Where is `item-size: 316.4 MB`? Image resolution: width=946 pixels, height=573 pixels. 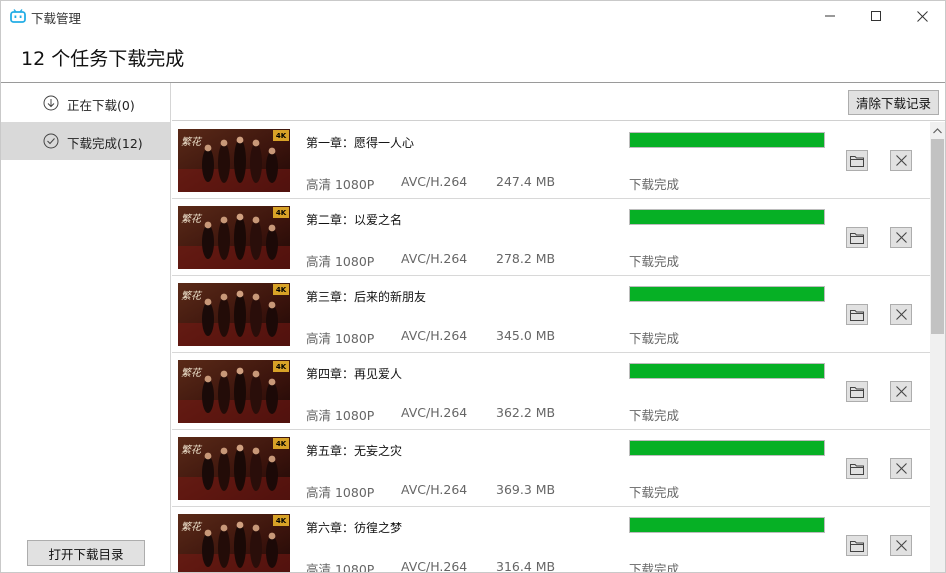
item-size: 316.4 MB is located at coordinates (526, 566).